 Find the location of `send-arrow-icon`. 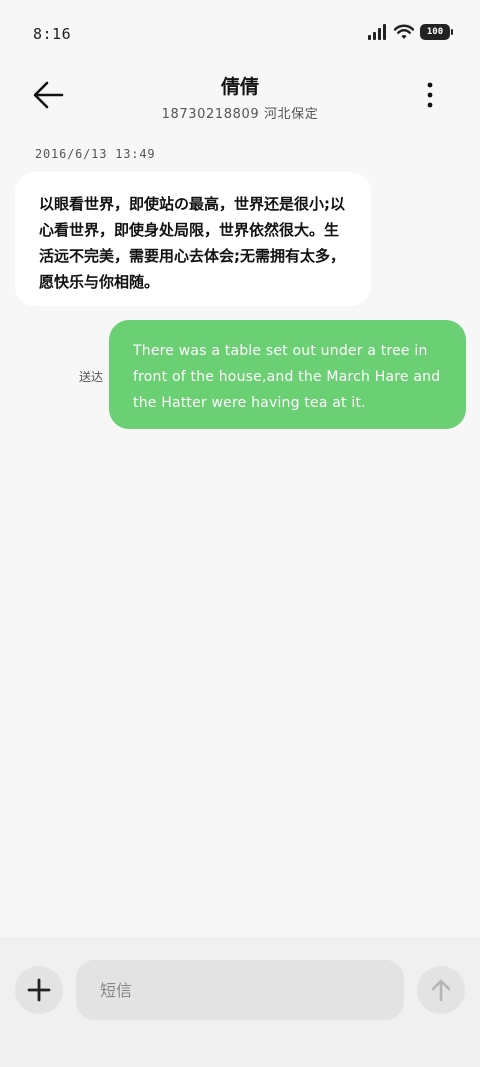

send-arrow-icon is located at coordinates (441, 990).